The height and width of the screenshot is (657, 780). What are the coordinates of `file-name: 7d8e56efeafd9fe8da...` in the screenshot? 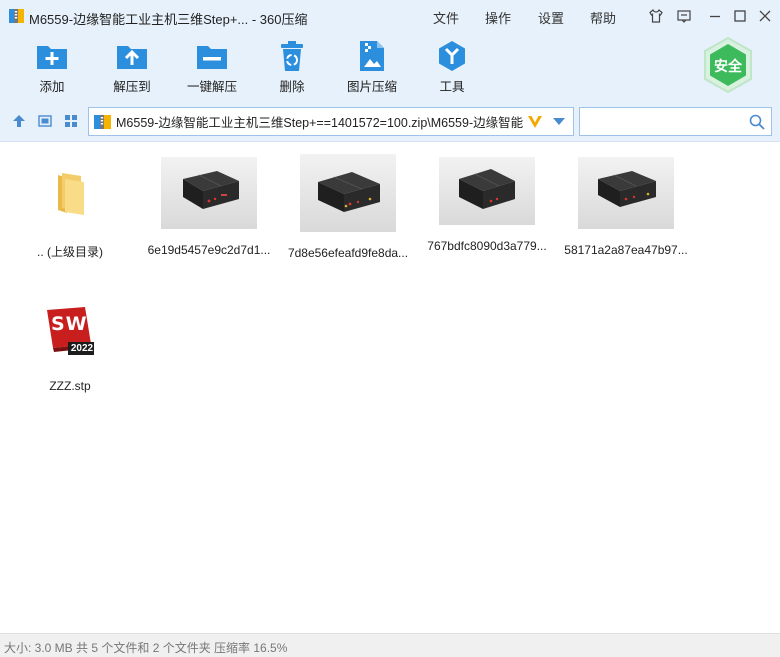 It's located at (348, 253).